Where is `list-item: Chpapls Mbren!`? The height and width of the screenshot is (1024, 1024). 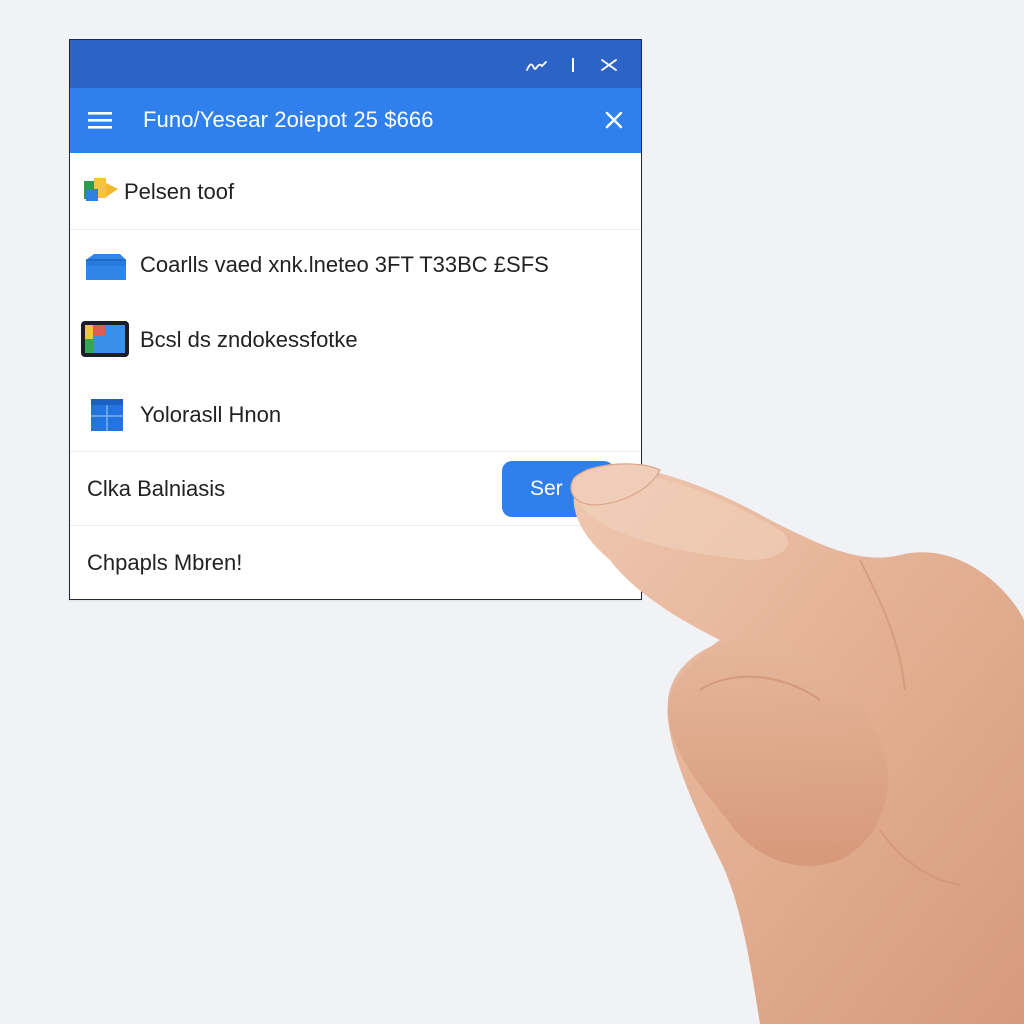
list-item: Chpapls Mbren! is located at coordinates (355, 565).